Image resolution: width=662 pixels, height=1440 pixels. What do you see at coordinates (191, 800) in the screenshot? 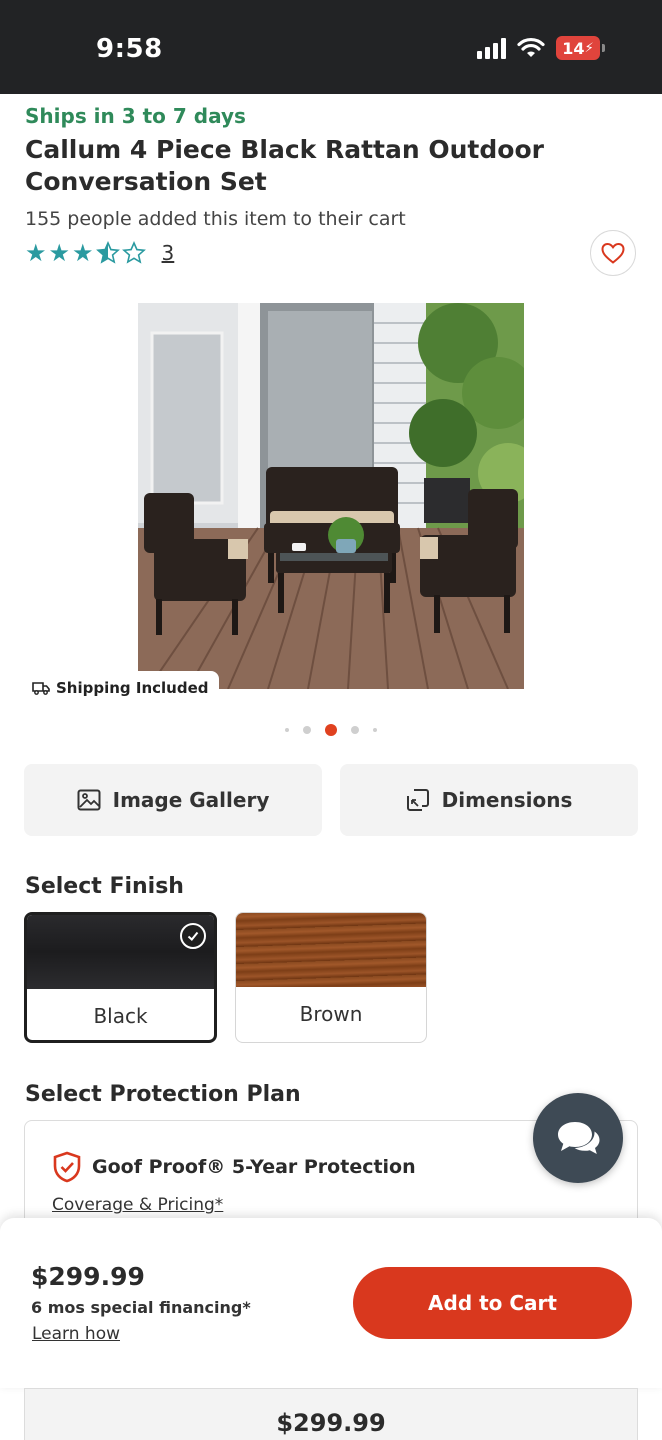
I see `image-gallery-label: Image Gallery` at bounding box center [191, 800].